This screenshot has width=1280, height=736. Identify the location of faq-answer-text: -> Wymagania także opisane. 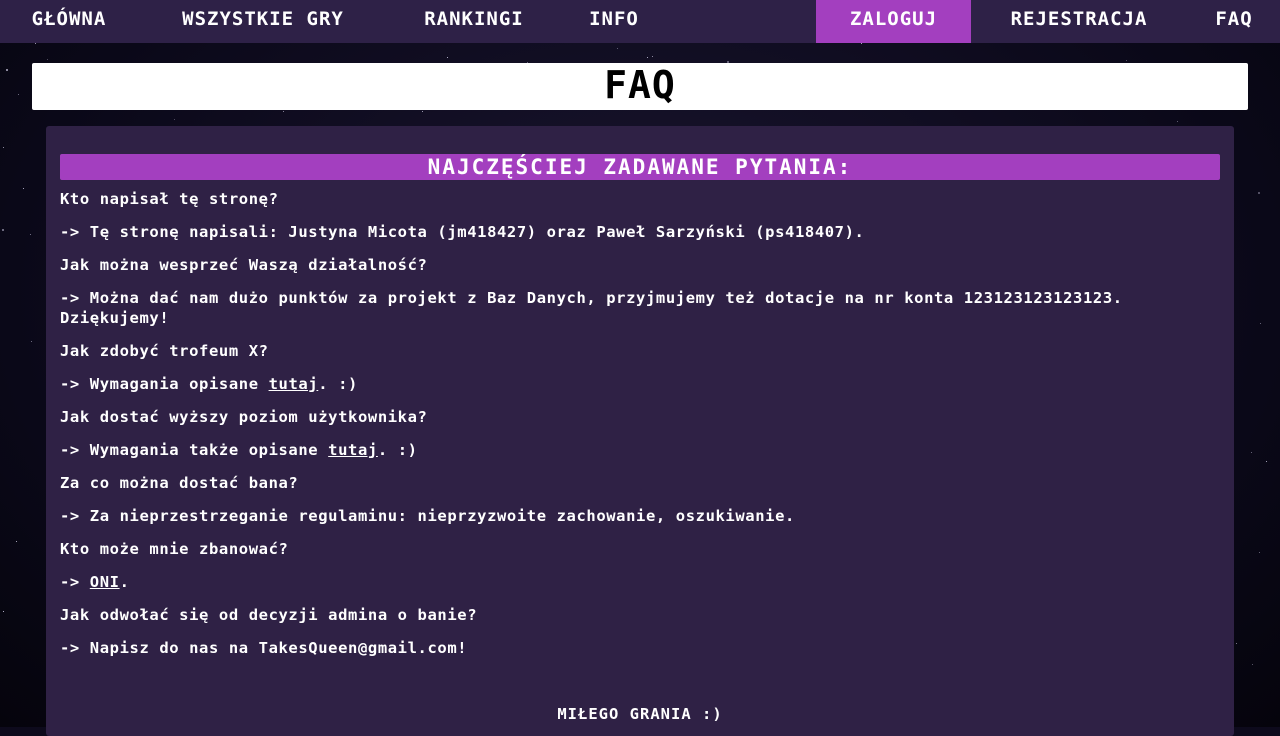
(194, 450).